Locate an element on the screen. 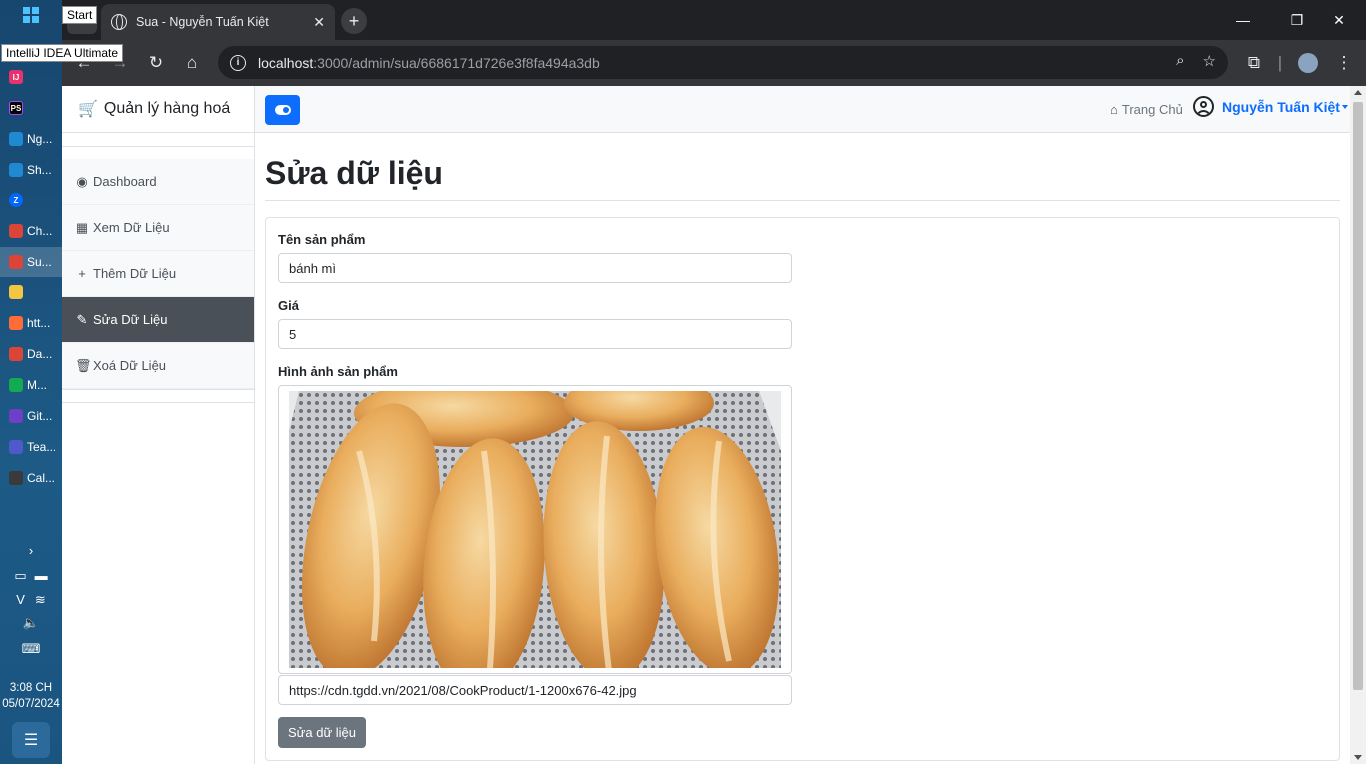 Image resolution: width=1366 pixels, height=764 pixels. menu-kebab-icon: ⋮ is located at coordinates (1344, 63).